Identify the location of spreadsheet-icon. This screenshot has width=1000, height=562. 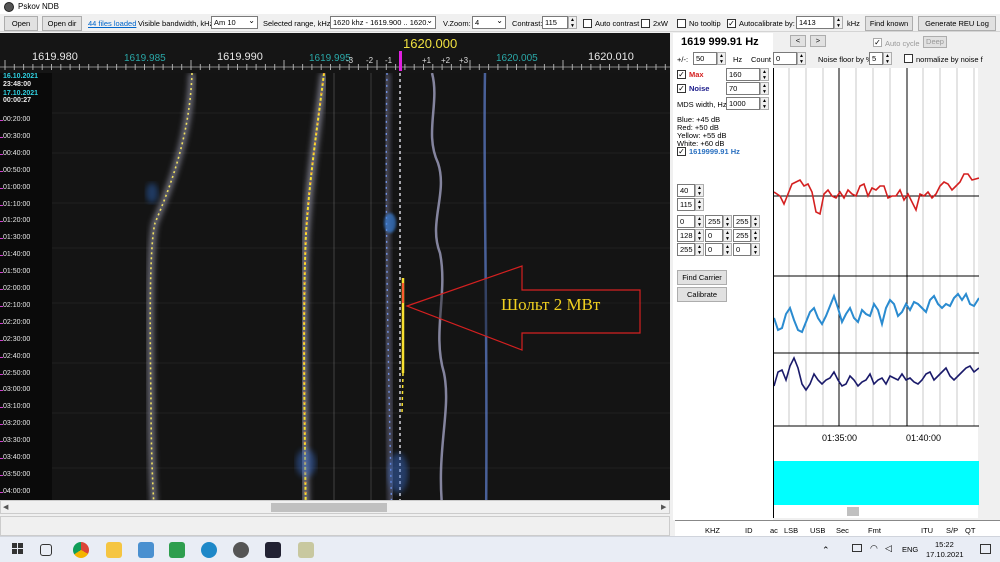
(177, 550).